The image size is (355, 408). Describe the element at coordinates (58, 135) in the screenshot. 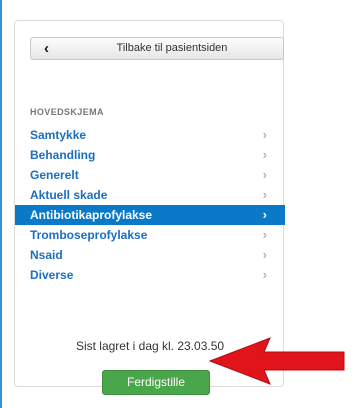

I see `nav-item-label: Samtykke` at that location.